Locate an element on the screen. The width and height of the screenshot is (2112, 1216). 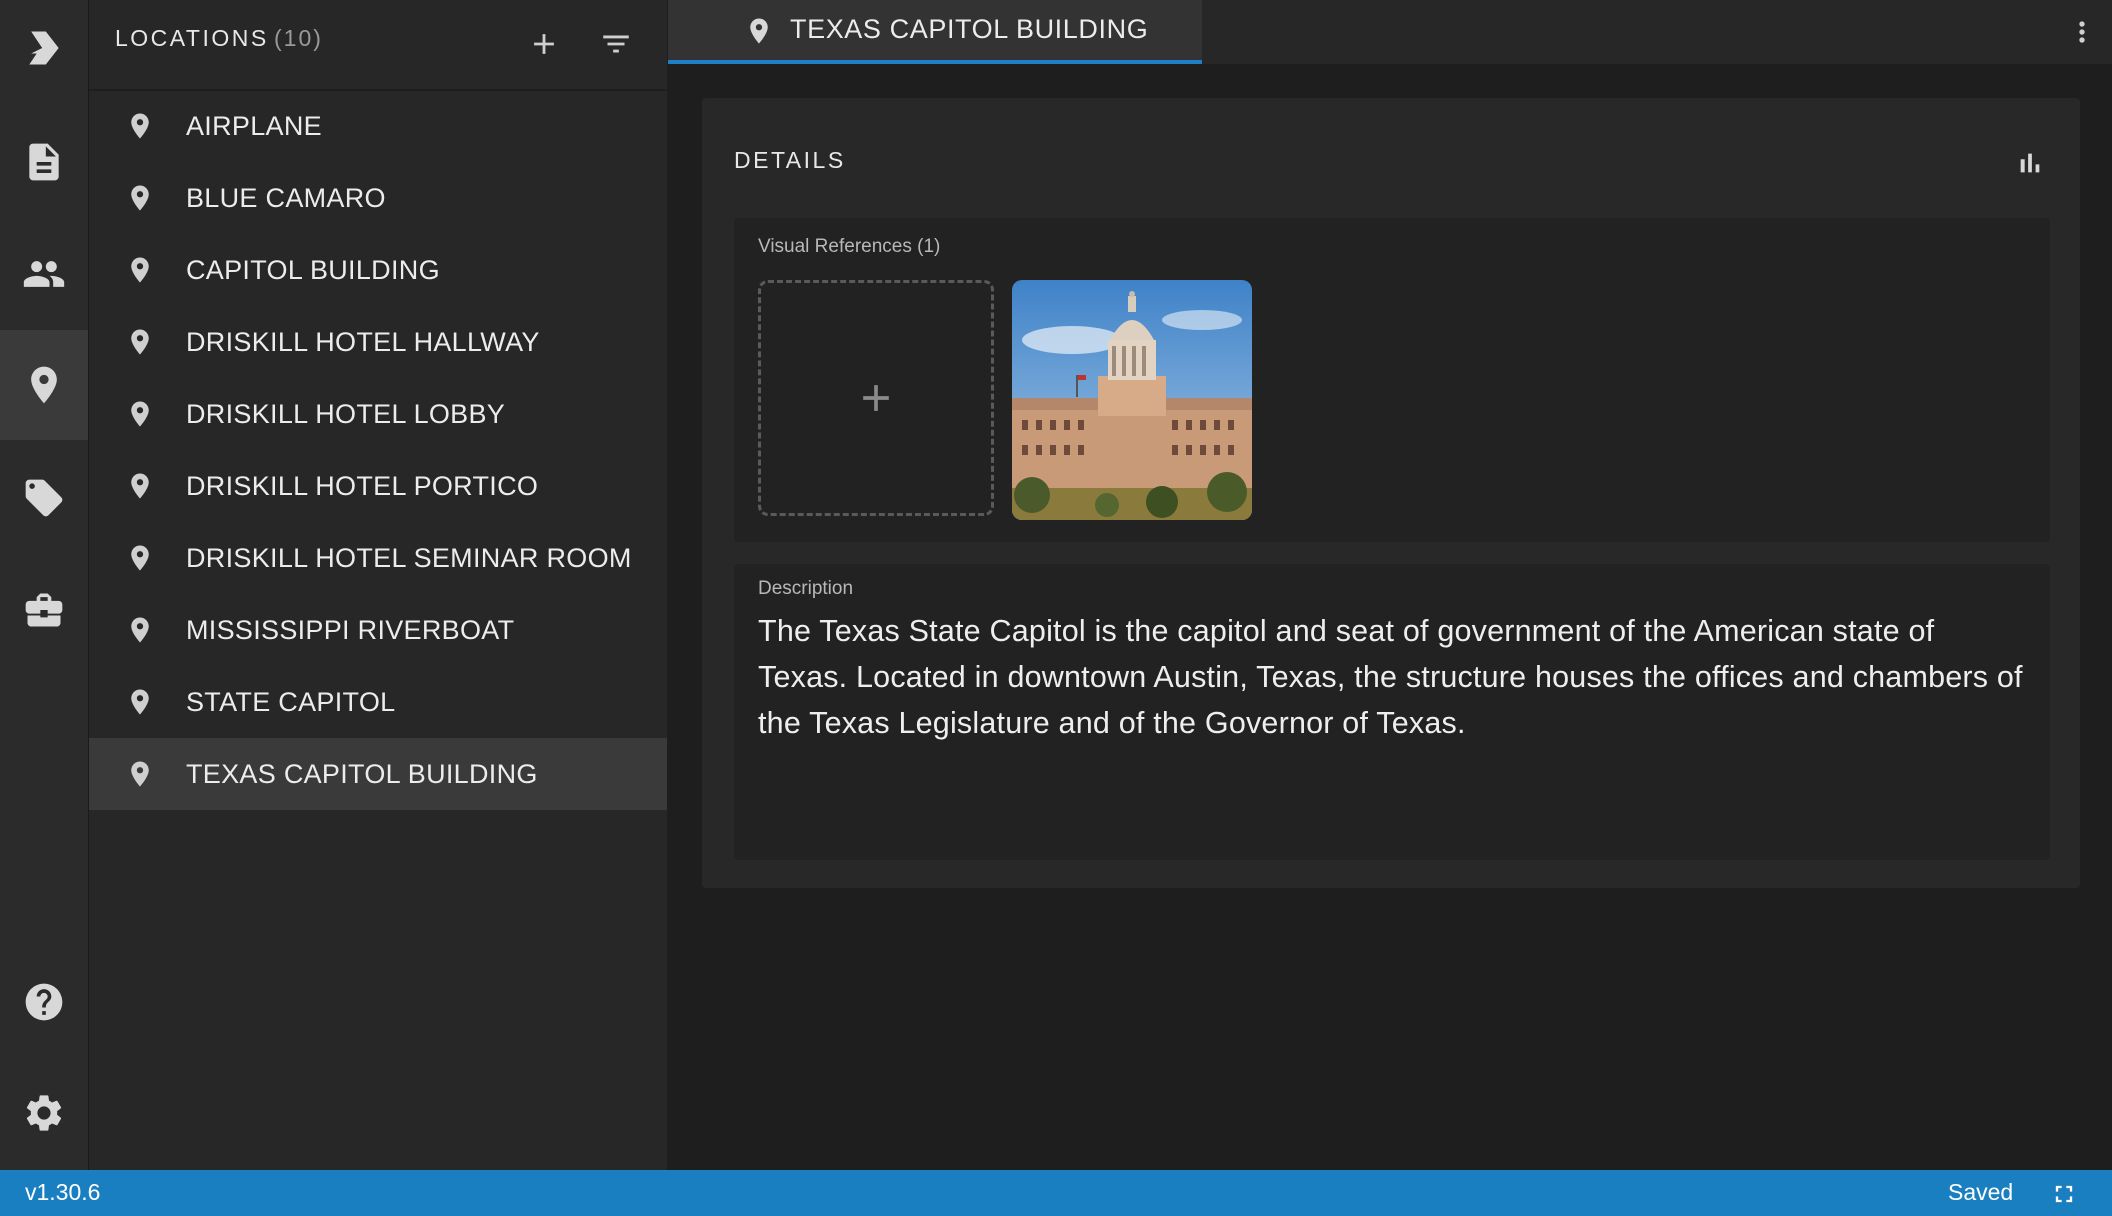
filter-button is located at coordinates (616, 44).